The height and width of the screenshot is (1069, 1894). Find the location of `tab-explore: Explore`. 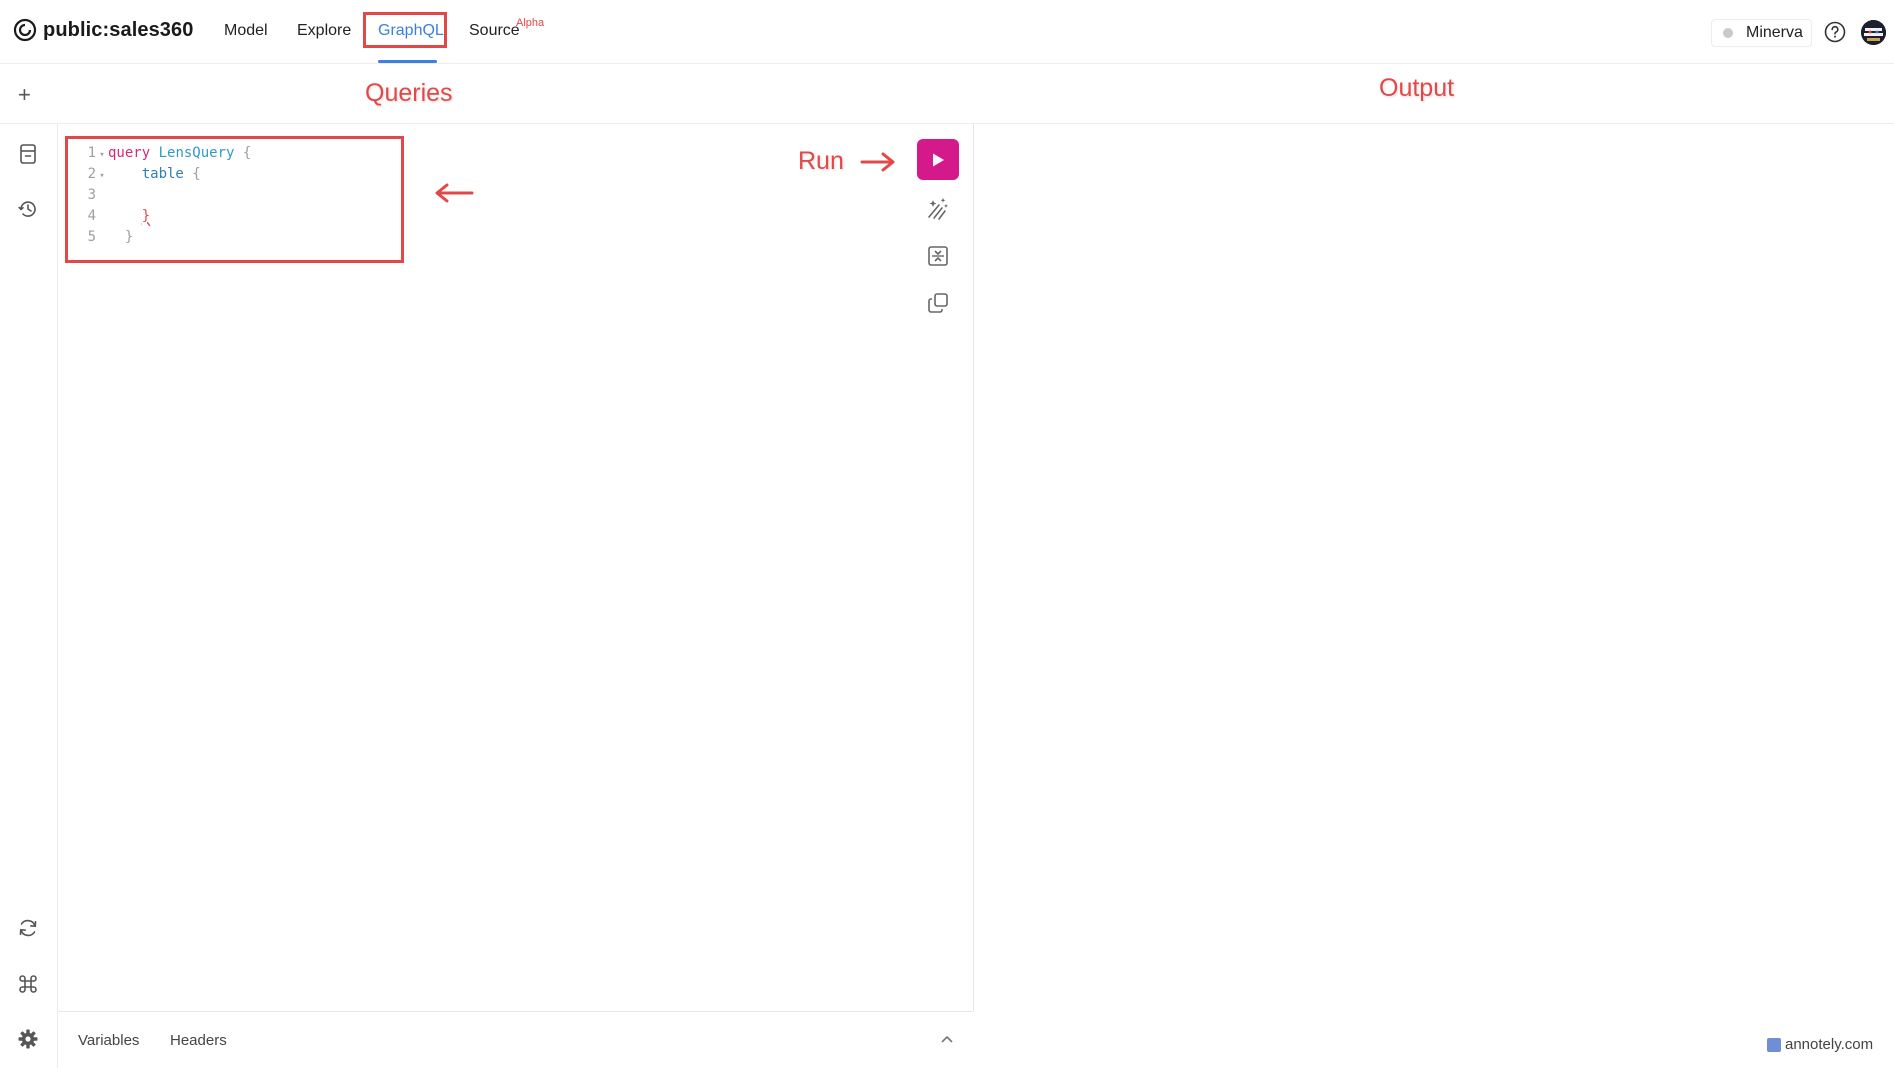

tab-explore: Explore is located at coordinates (324, 31).